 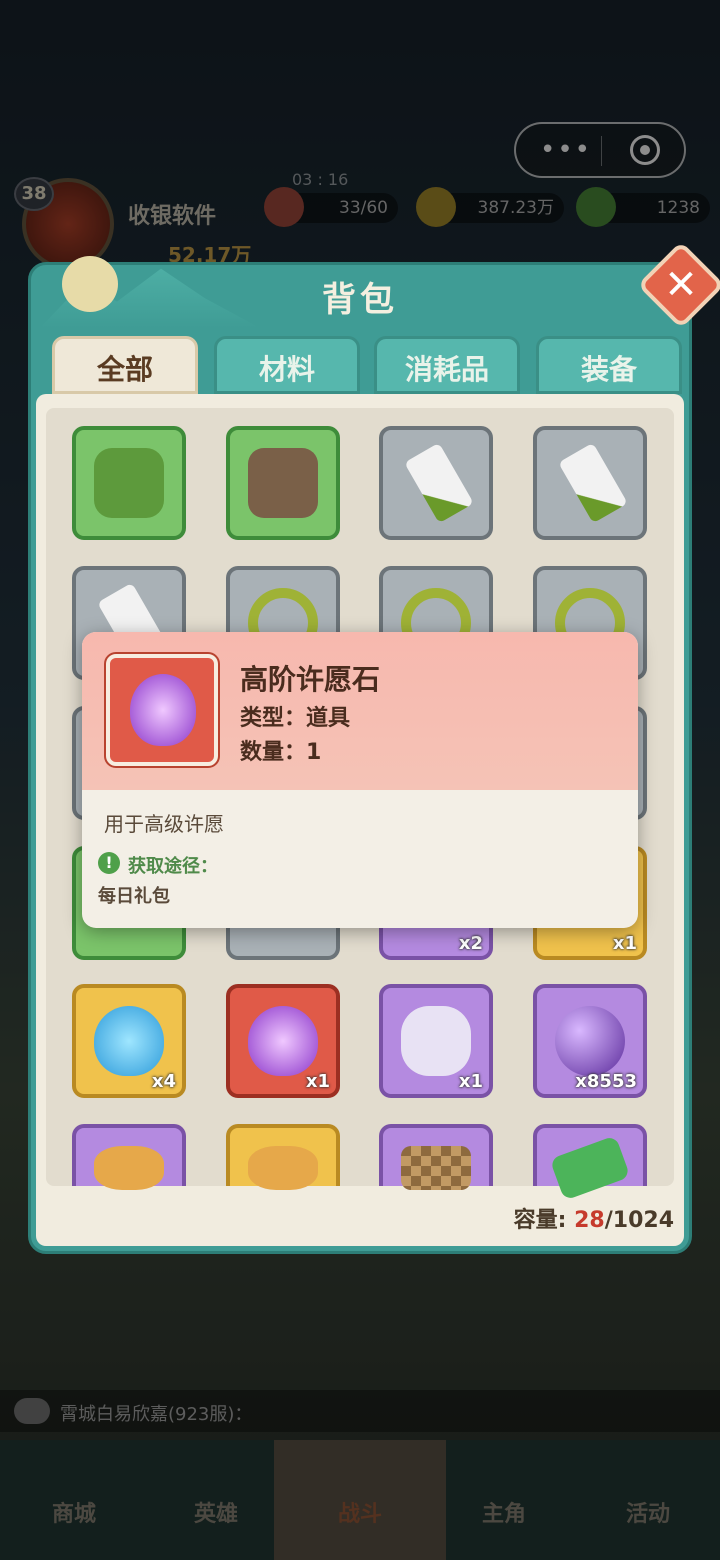 What do you see at coordinates (447, 365) in the screenshot?
I see `tab-consumables: 消耗品` at bounding box center [447, 365].